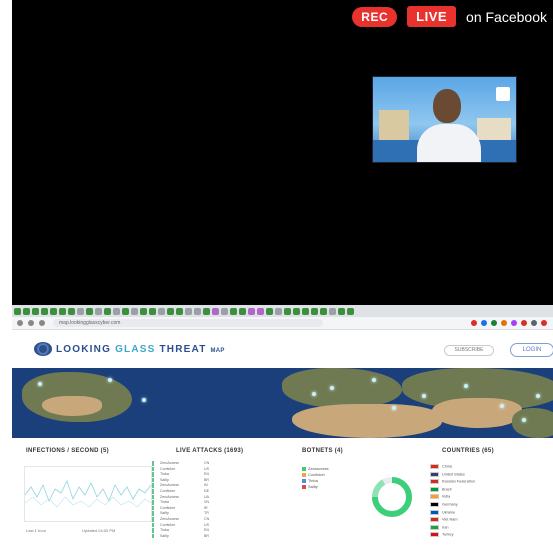  I want to click on site-logo: LOOKING GLASS THREAT MAP, so click(140, 349).